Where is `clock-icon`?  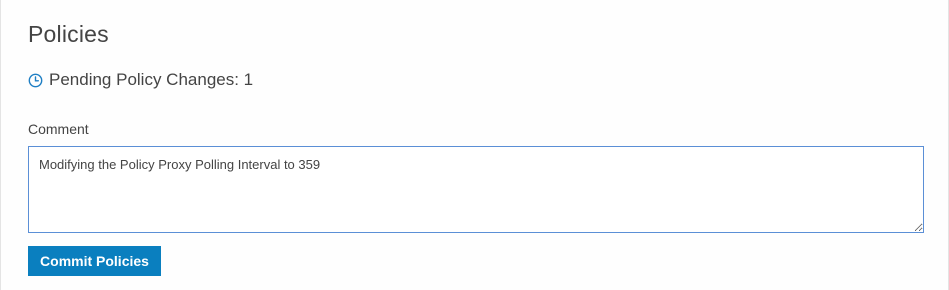 clock-icon is located at coordinates (35, 80).